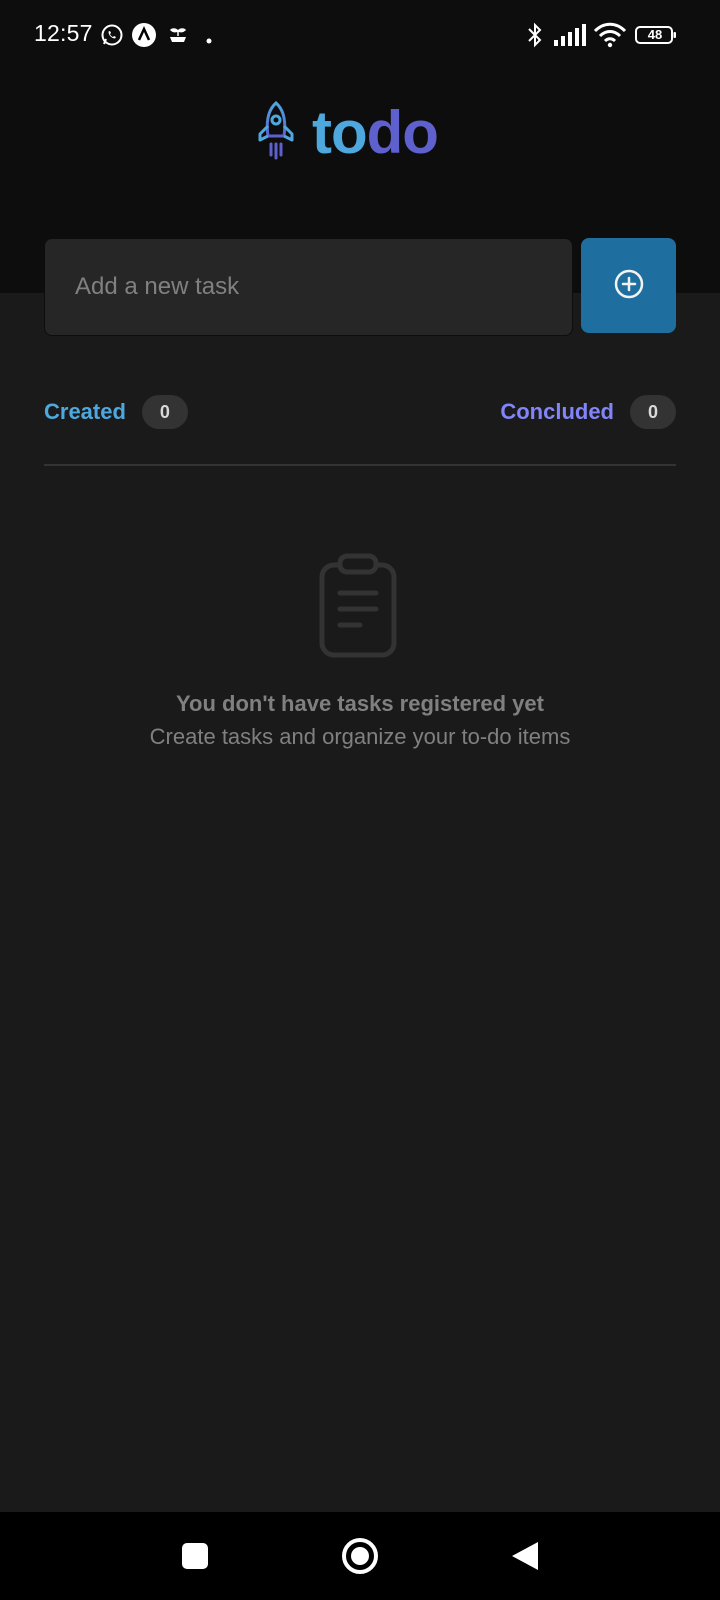 The image size is (720, 1600). Describe the element at coordinates (535, 35) in the screenshot. I see `bluetooth-icon` at that location.